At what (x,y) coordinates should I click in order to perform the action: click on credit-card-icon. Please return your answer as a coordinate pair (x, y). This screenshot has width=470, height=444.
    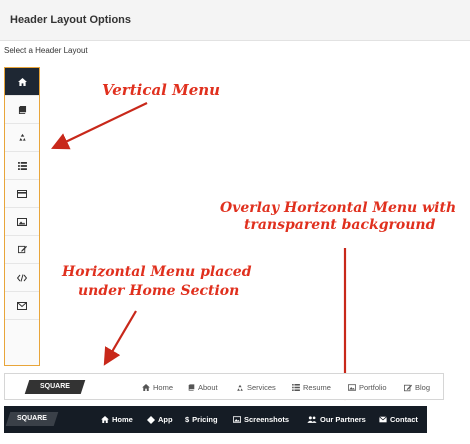
    Looking at the image, I should click on (22, 193).